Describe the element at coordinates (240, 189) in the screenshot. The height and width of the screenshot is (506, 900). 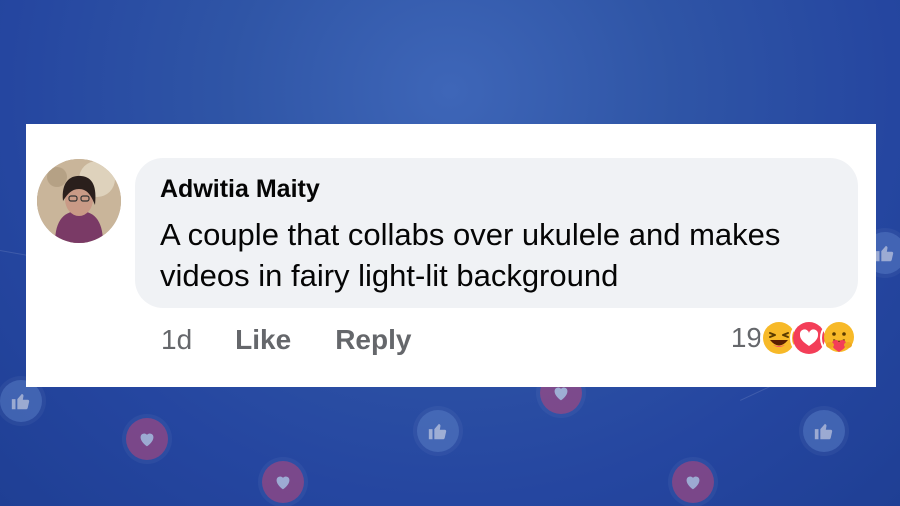
I see `comment-author: Adwitia Maity` at that location.